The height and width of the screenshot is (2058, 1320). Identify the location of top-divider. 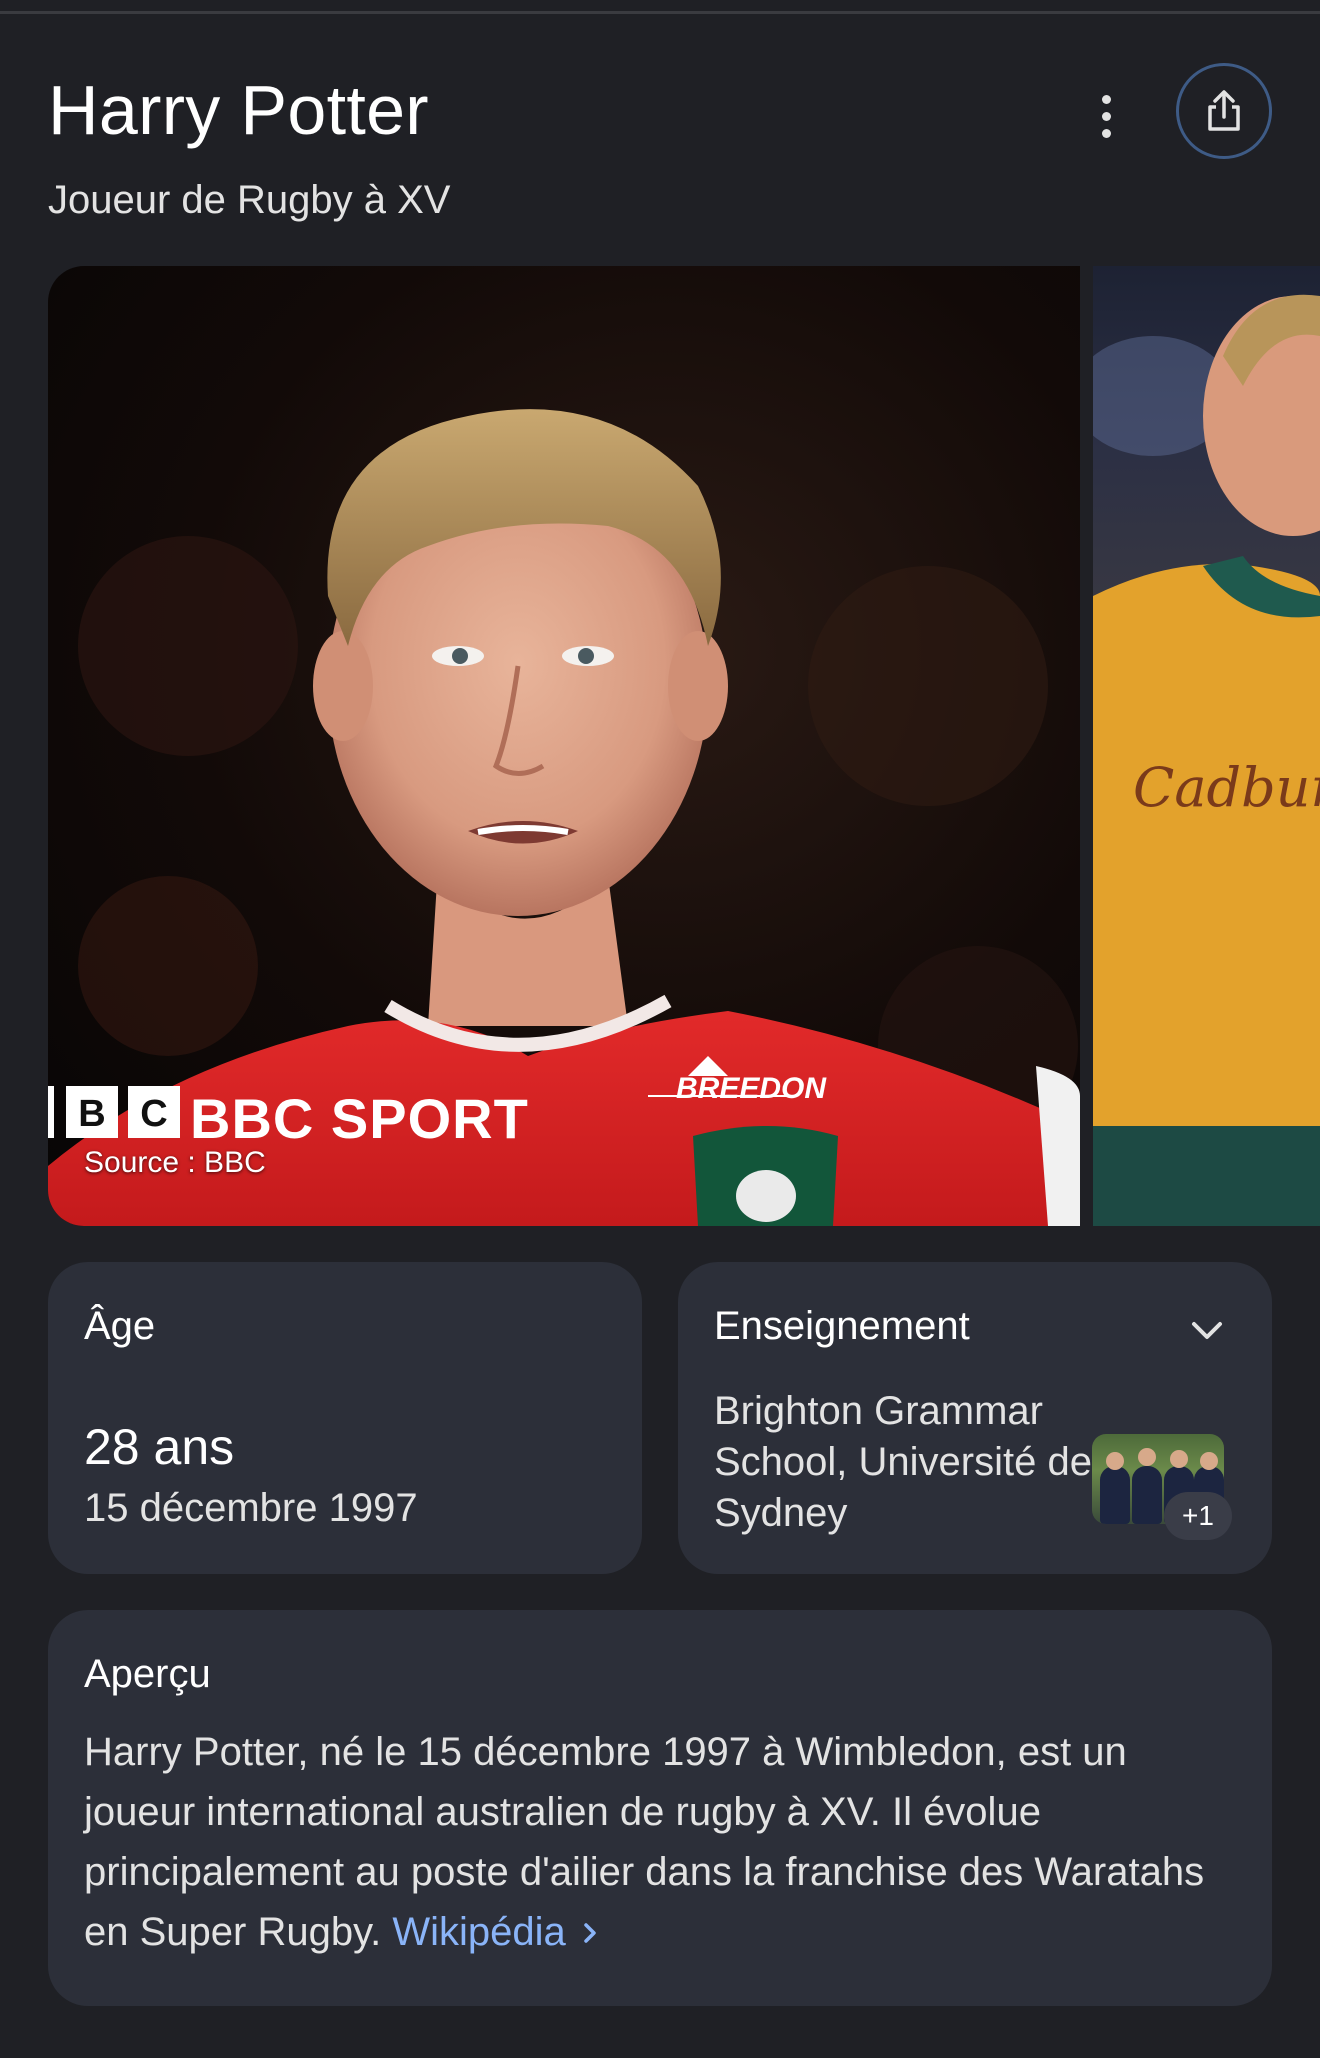
(660, 7).